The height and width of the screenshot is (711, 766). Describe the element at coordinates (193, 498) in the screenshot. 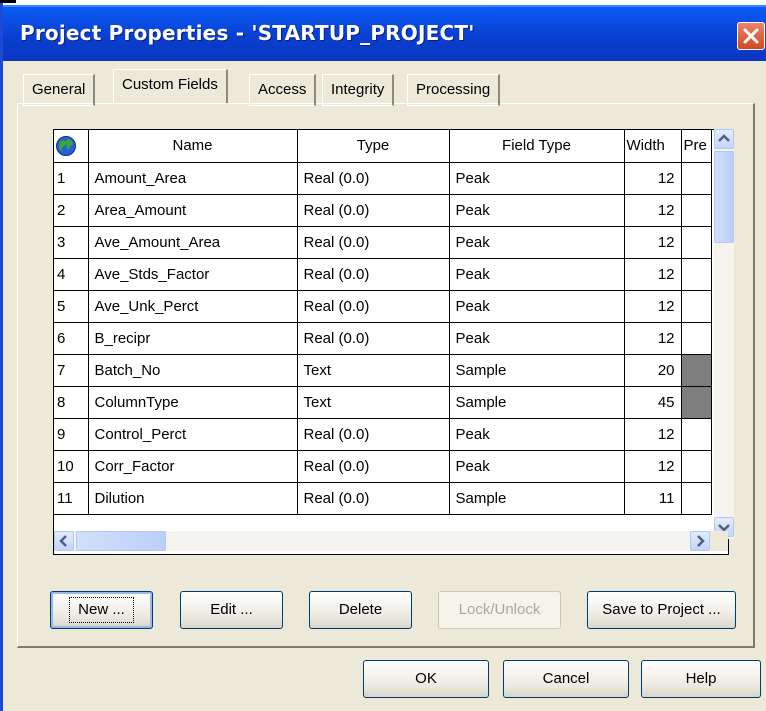

I see `name-cell: Dilution` at that location.